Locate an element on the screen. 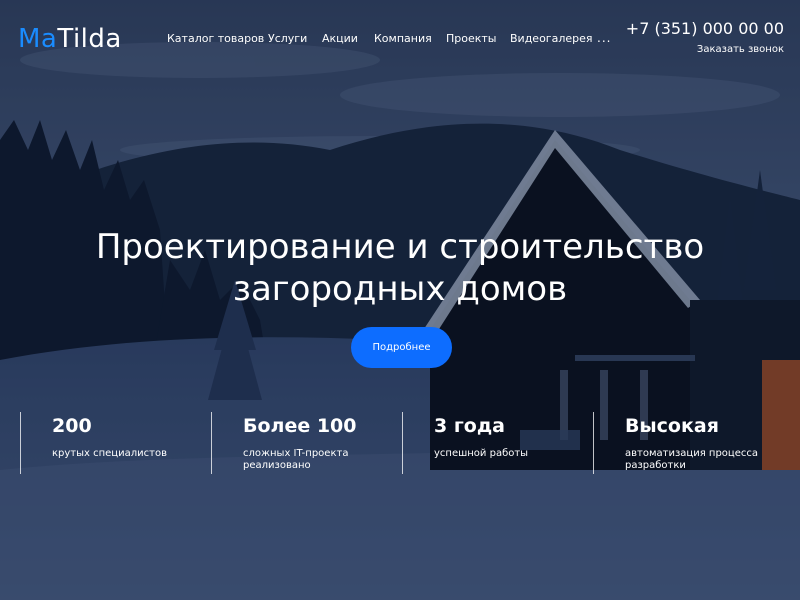 This screenshot has height=600, width=800. stat-label: сложных IT-проекта реализовано is located at coordinates (296, 459).